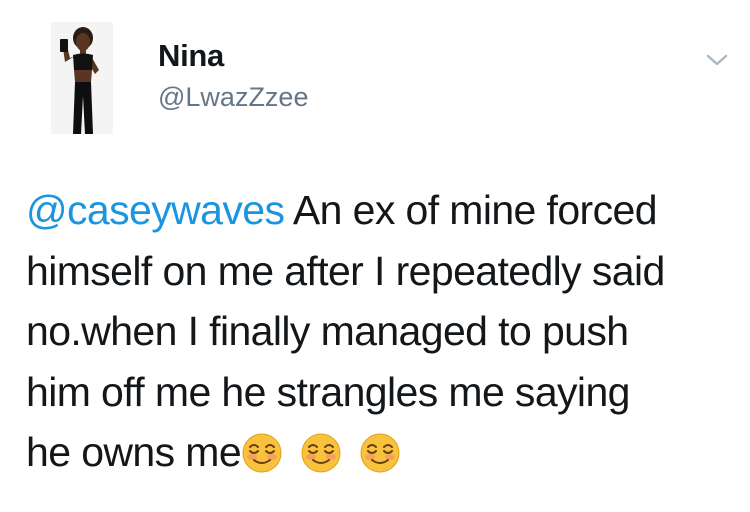 The width and height of the screenshot is (750, 512). What do you see at coordinates (345, 270) in the screenshot?
I see `tweet-line-2: himself on me after I repeatedly said` at bounding box center [345, 270].